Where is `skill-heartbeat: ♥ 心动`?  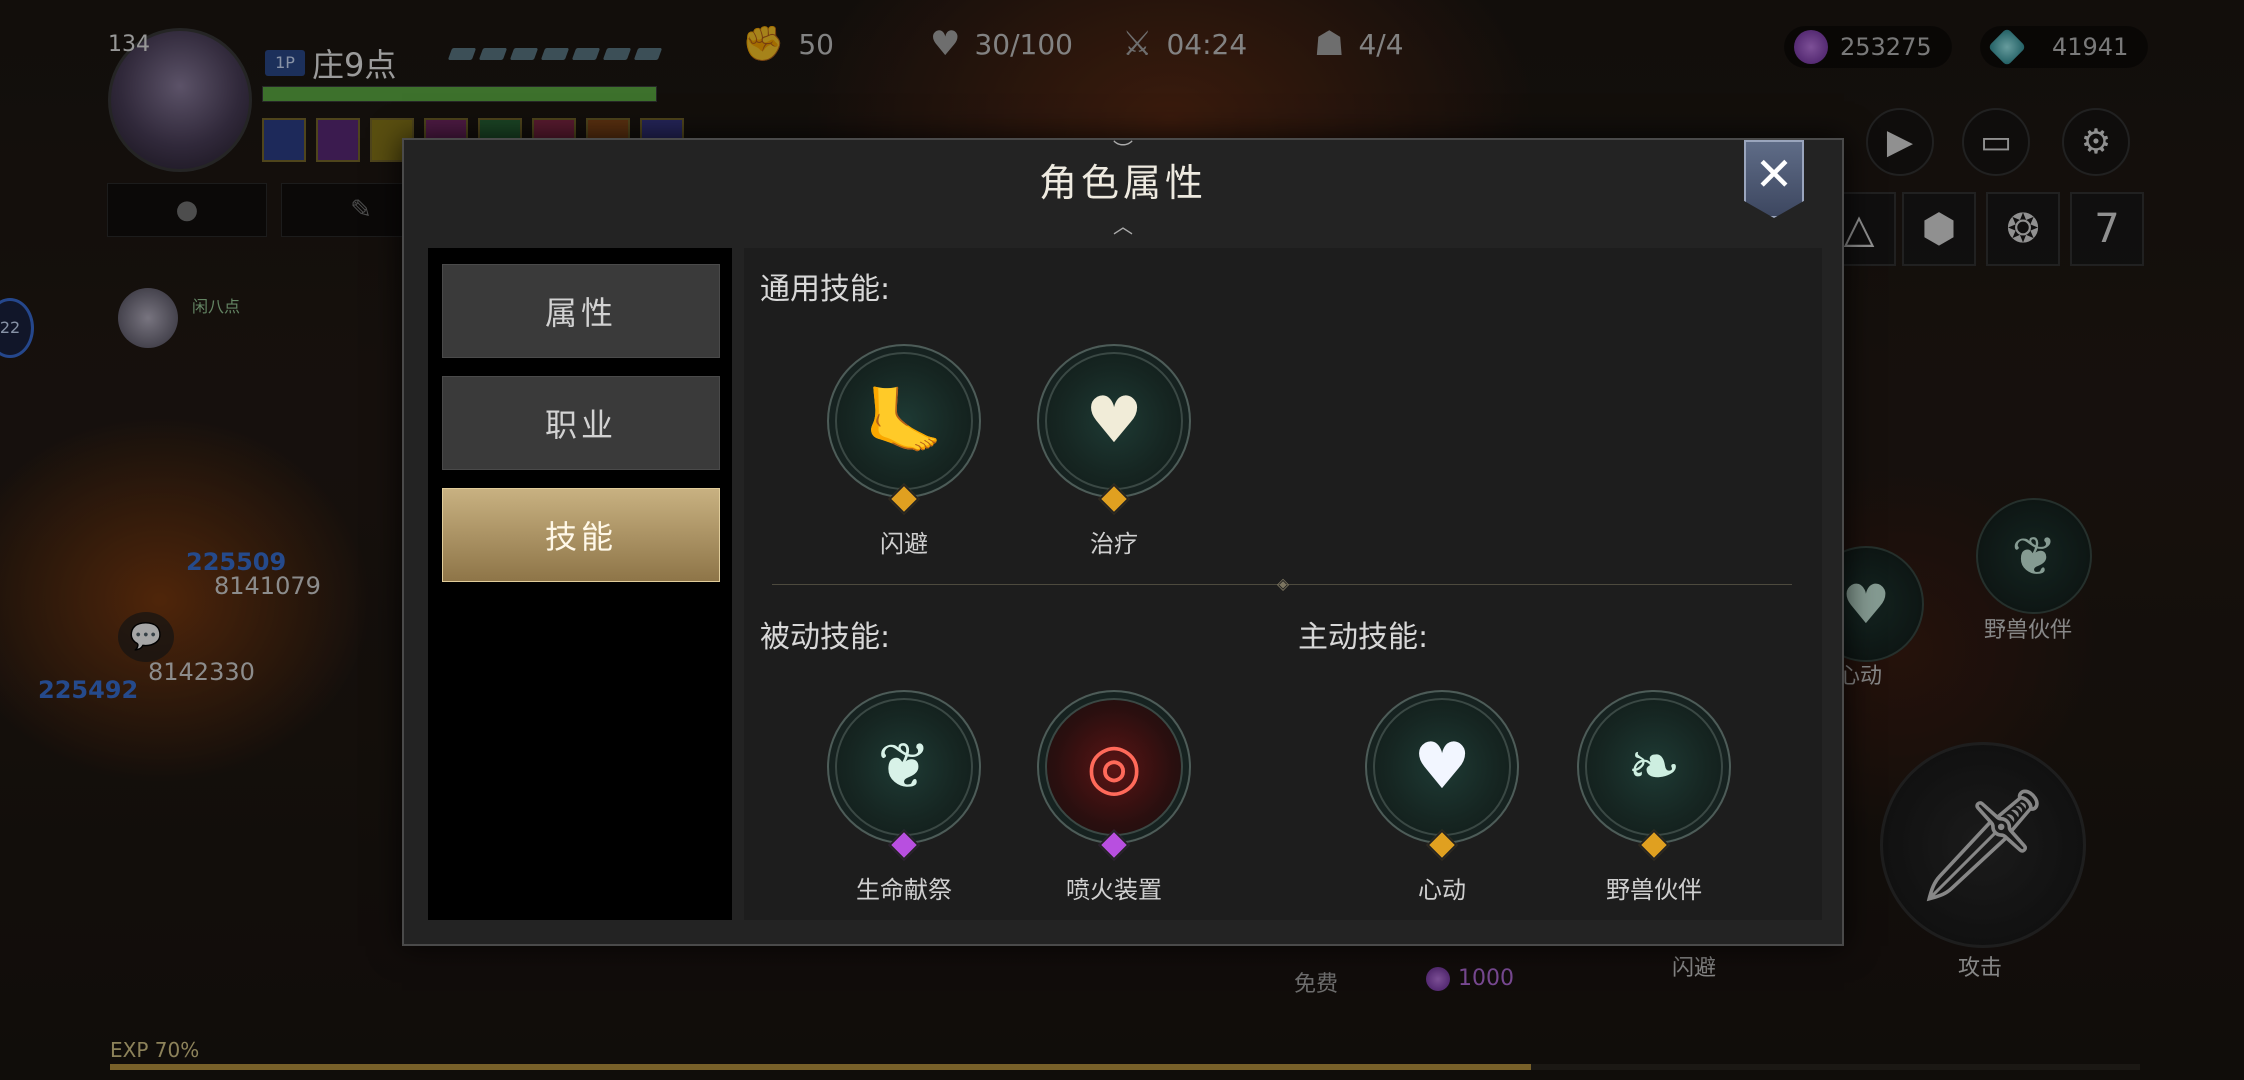
skill-heartbeat: ♥ 心动 is located at coordinates (1442, 797).